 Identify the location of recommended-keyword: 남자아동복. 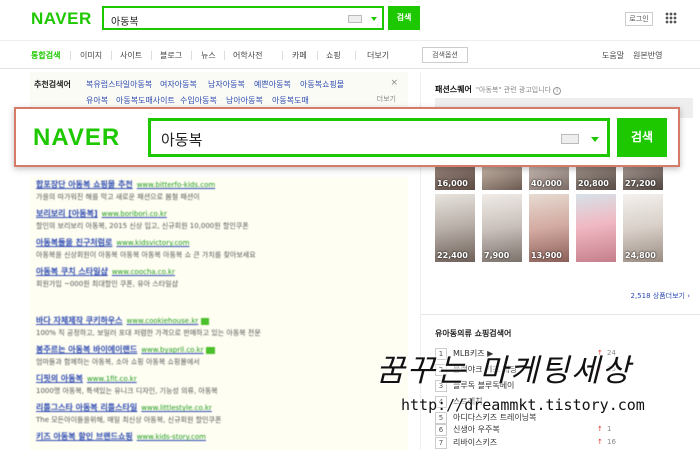
(226, 84).